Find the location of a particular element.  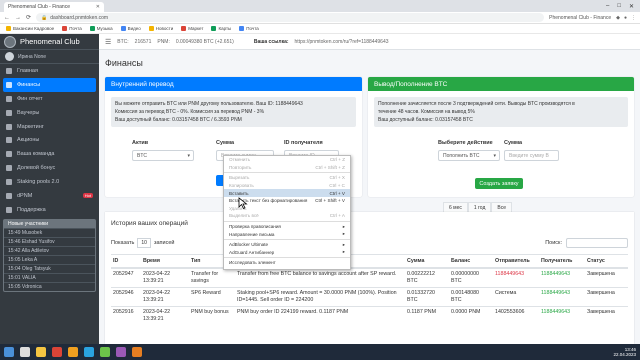

asset-select: BTC ▾ is located at coordinates (163, 155).